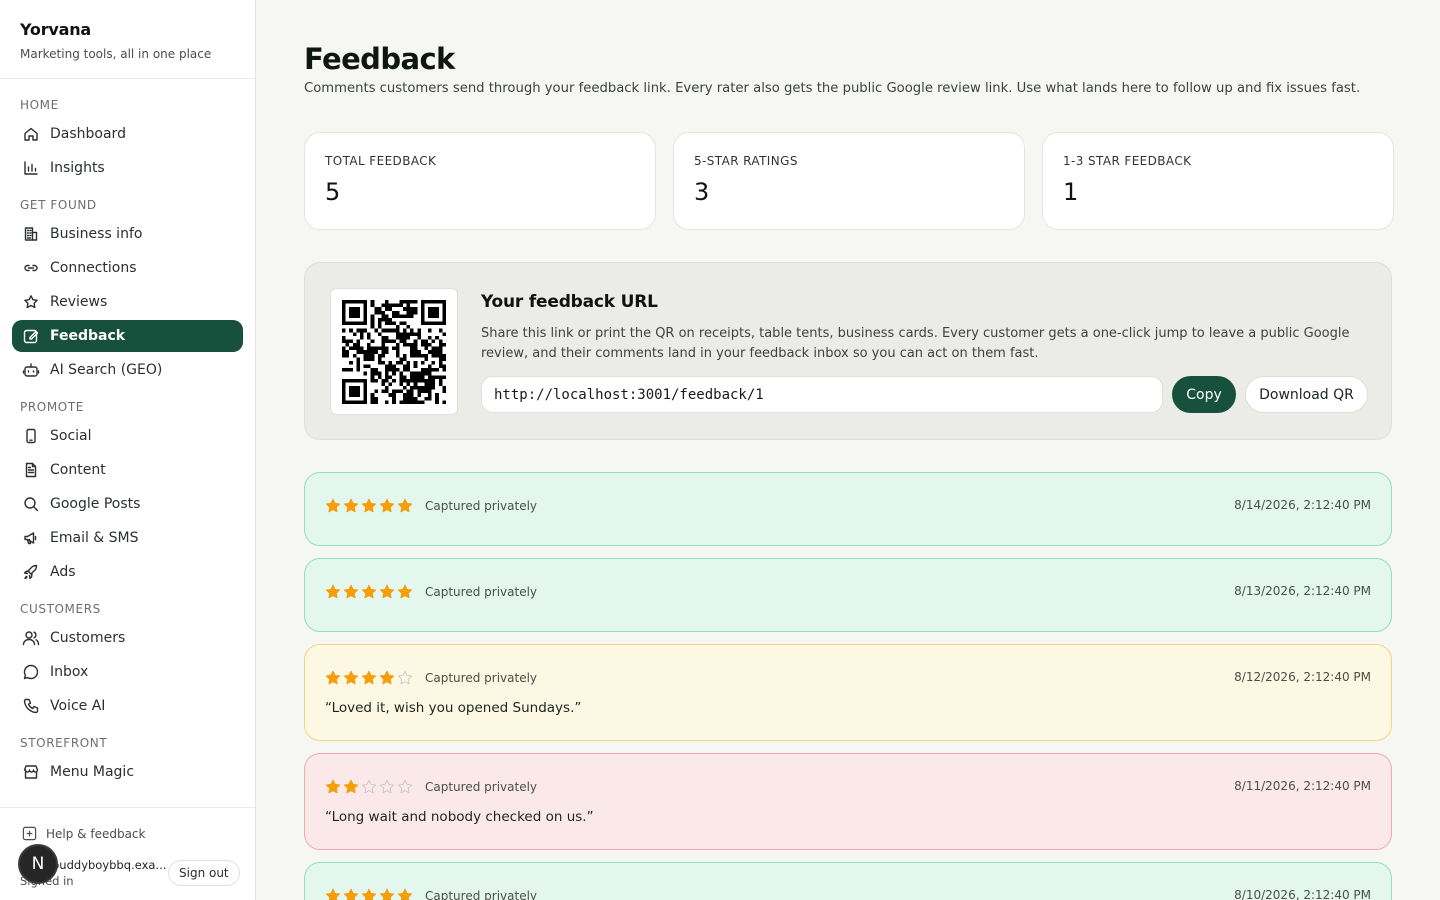 Image resolution: width=1440 pixels, height=900 pixels. I want to click on users-icon, so click(31, 638).